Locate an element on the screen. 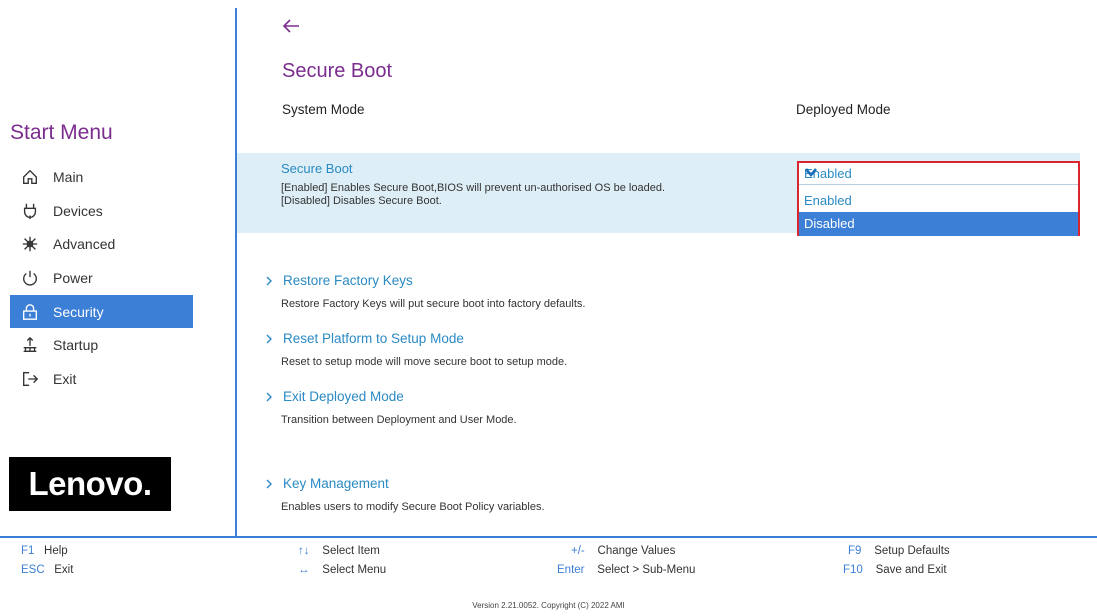 The height and width of the screenshot is (616, 1097). key-label: F10 is located at coordinates (853, 570).